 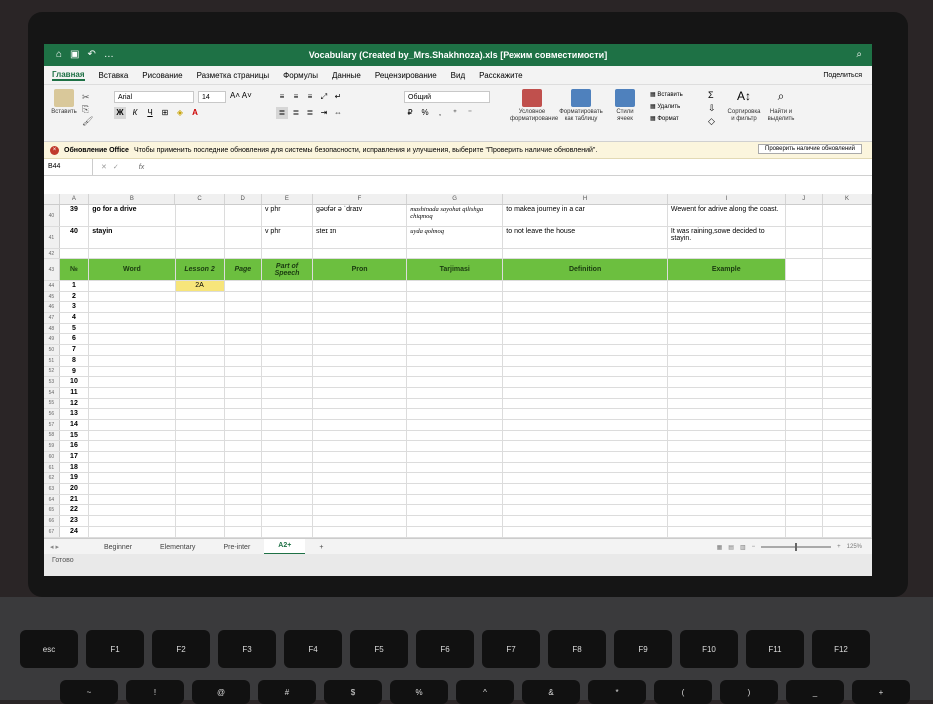 I want to click on column-header: K, so click(x=847, y=199).